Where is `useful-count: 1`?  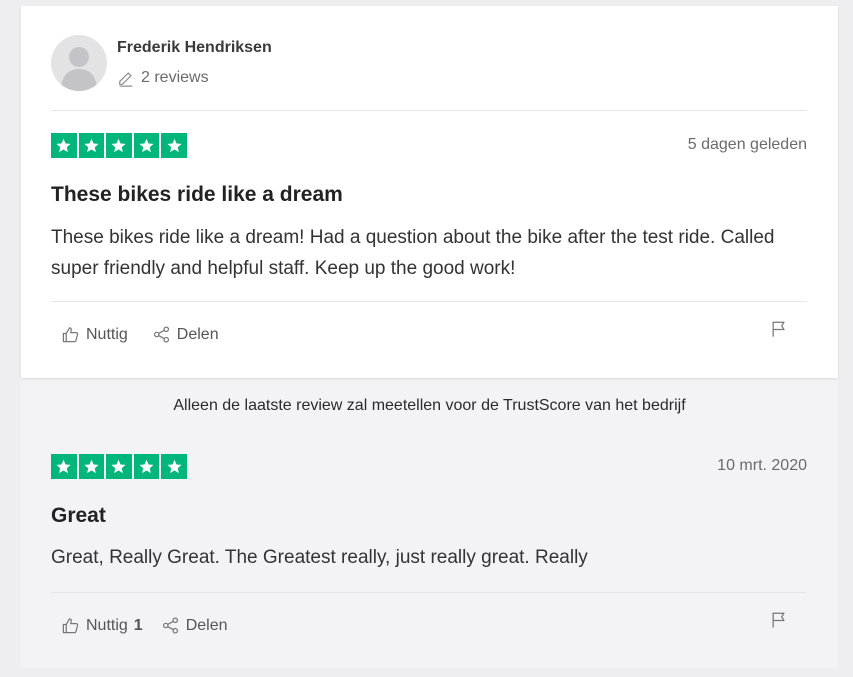
useful-count: 1 is located at coordinates (138, 625).